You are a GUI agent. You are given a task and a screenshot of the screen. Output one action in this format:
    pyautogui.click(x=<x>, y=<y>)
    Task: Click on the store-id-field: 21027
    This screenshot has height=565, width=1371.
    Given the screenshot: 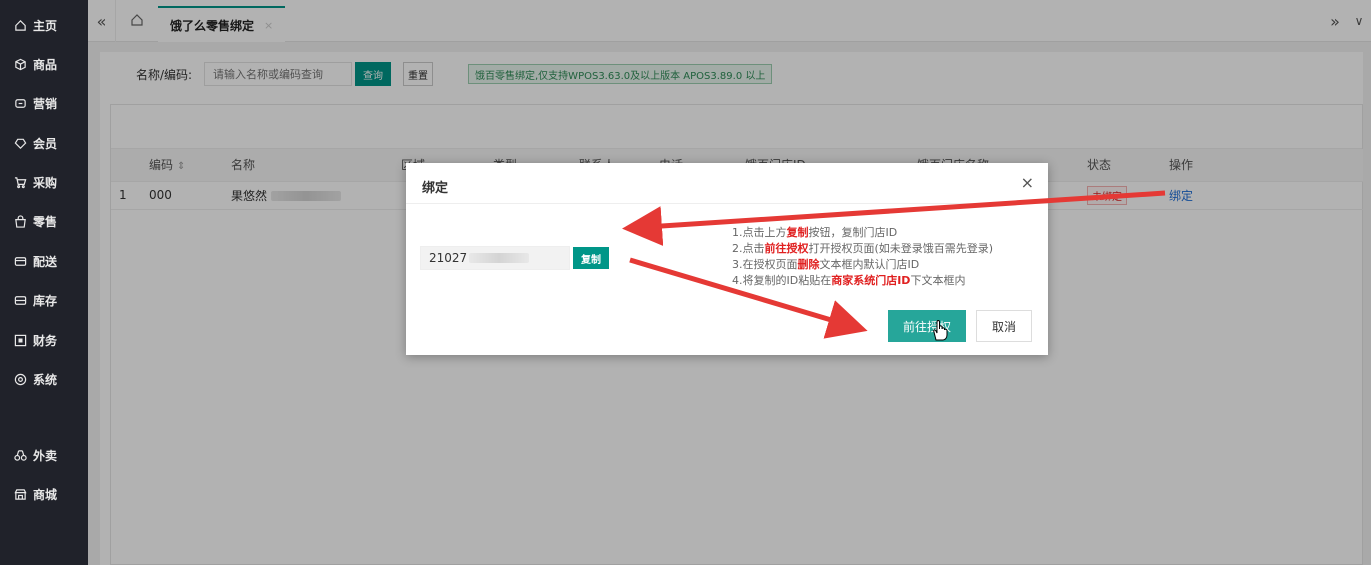 What is the action you would take?
    pyautogui.click(x=495, y=258)
    